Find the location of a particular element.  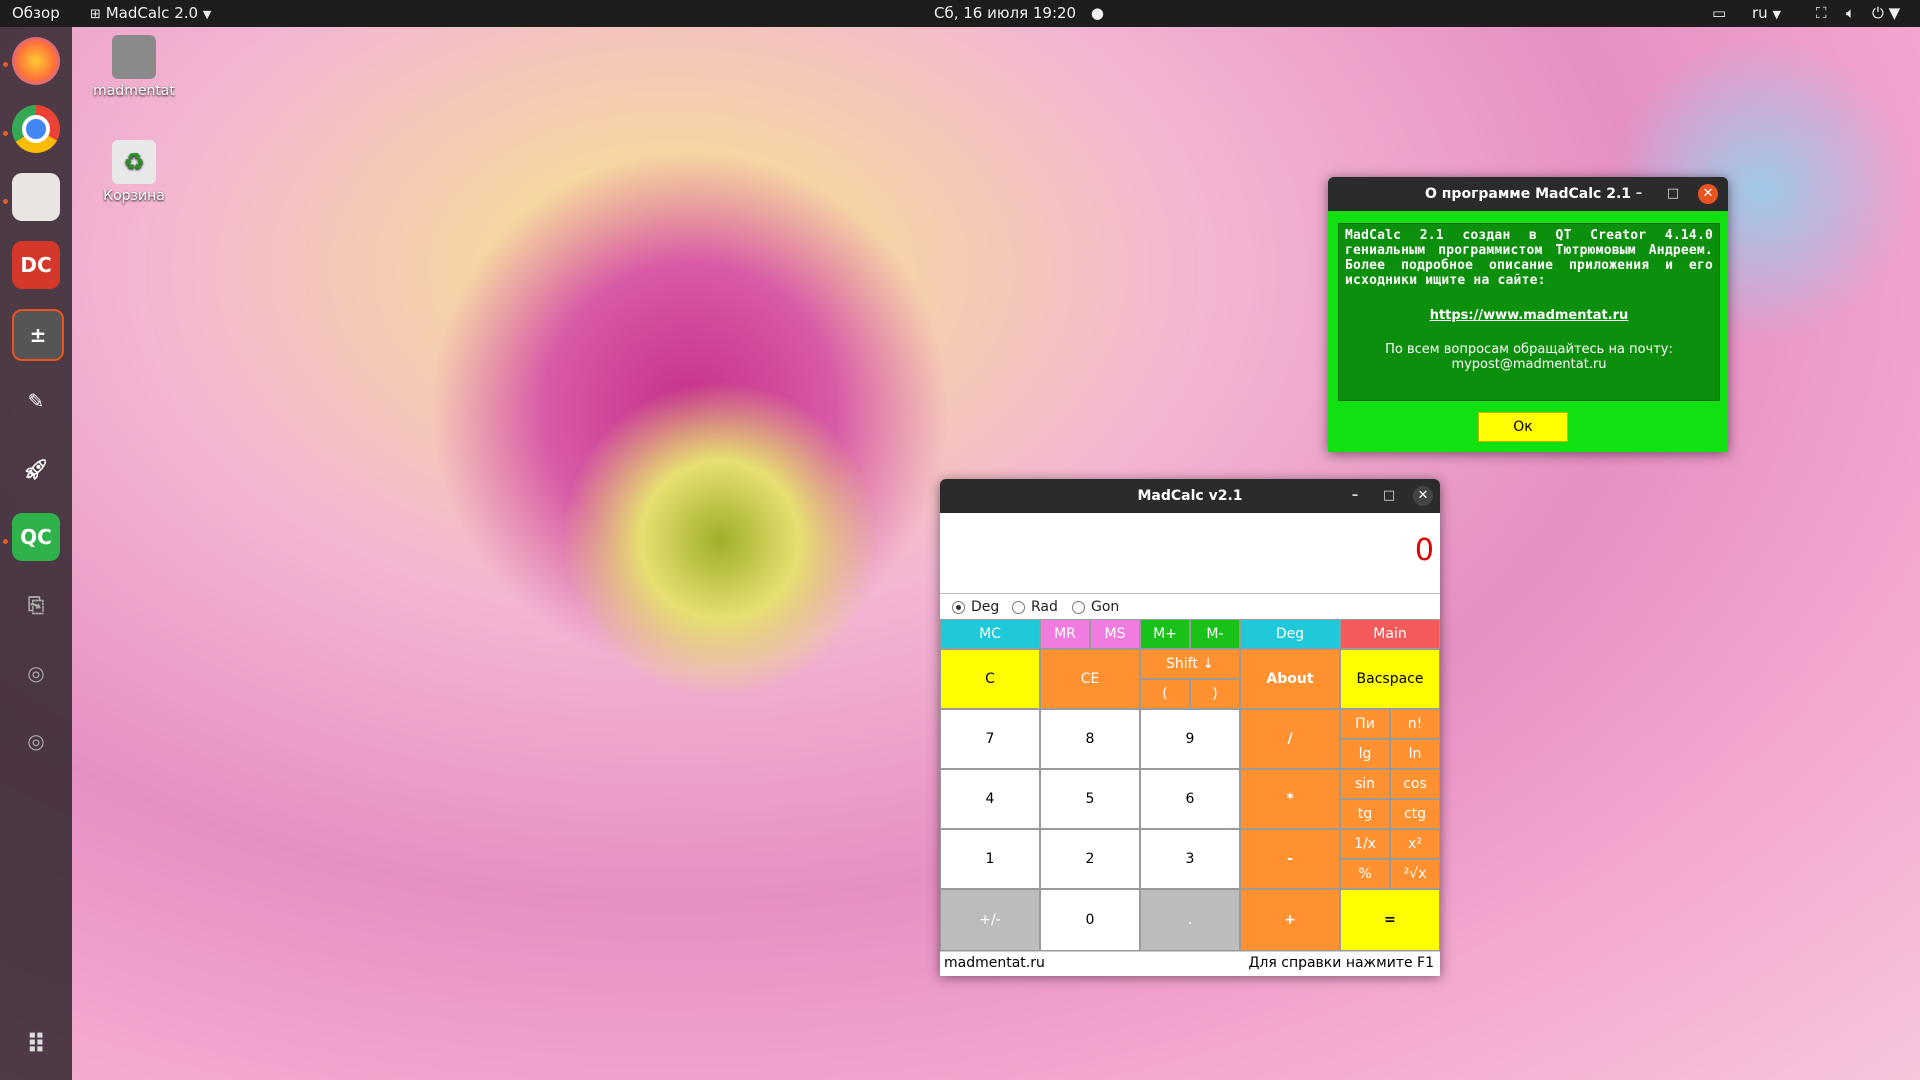

ctg-button: ctg is located at coordinates (1415, 814).